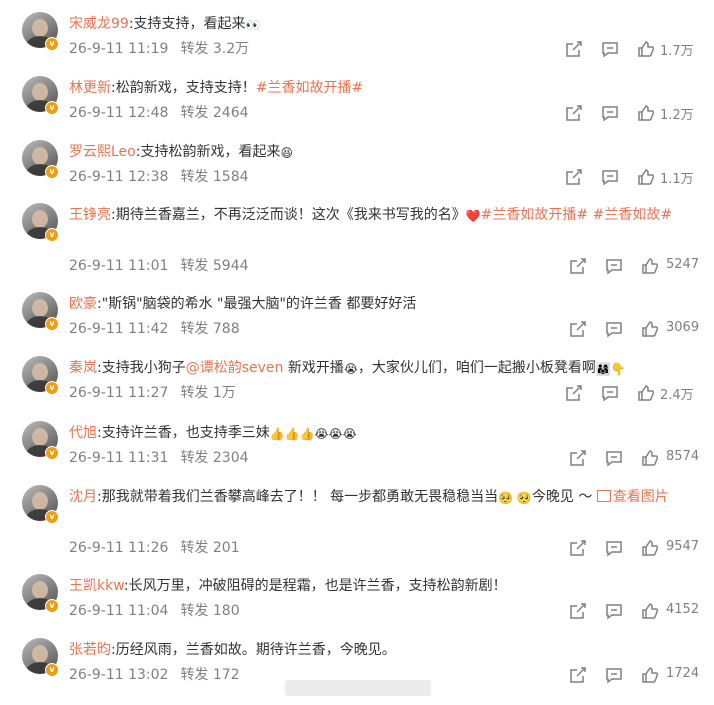 The height and width of the screenshot is (705, 714). I want to click on like-count: 9547, so click(683, 546).